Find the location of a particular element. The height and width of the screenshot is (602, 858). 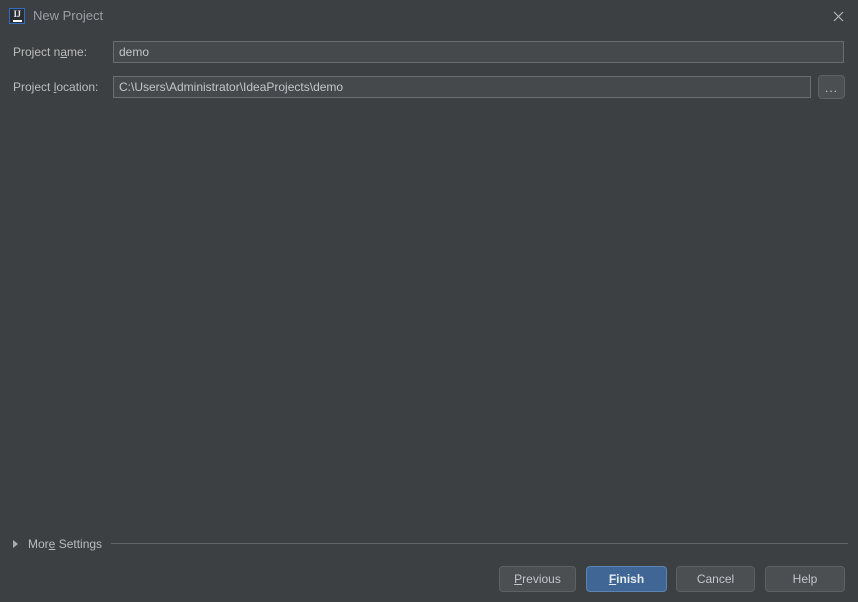

previous-button: Previous is located at coordinates (537, 579).